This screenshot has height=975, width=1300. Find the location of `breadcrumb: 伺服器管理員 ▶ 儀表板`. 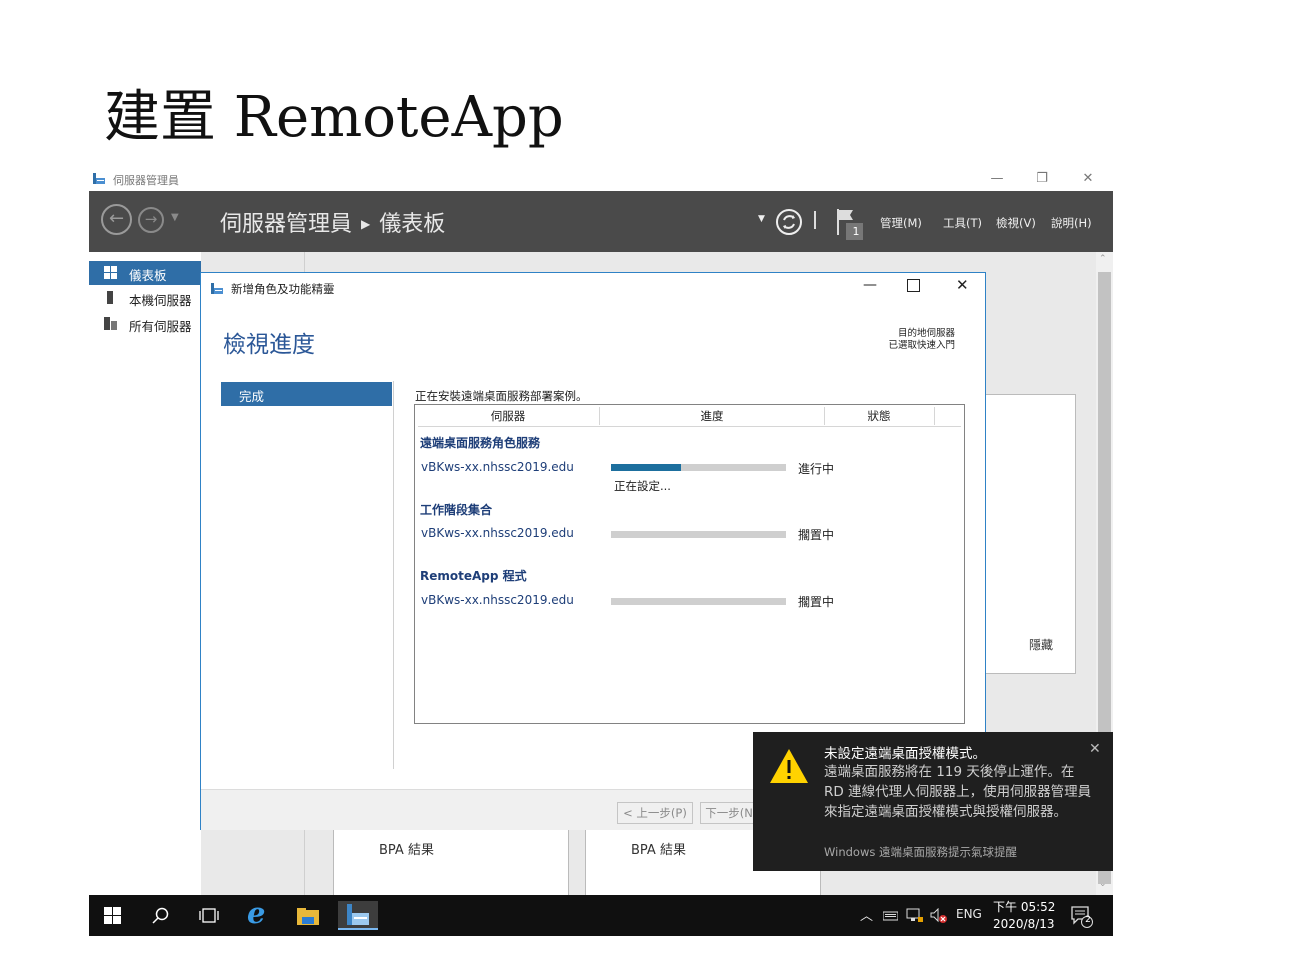

breadcrumb: 伺服器管理員 ▶ 儀表板 is located at coordinates (332, 222).